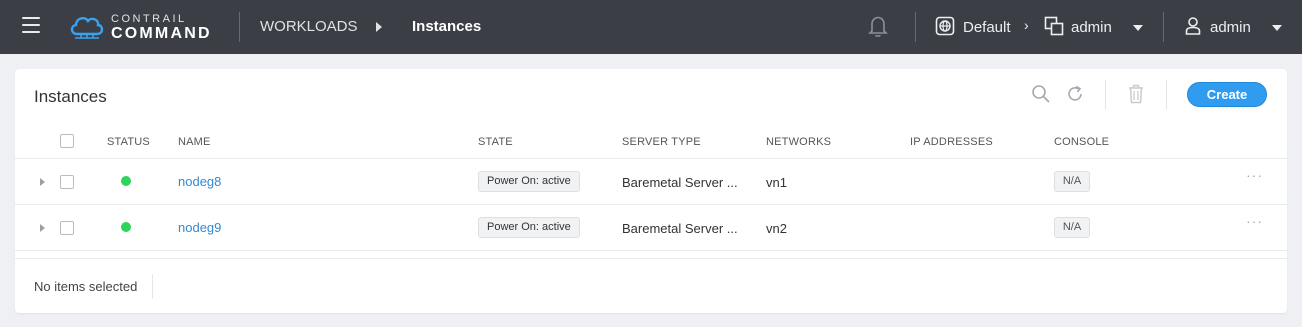 Image resolution: width=1302 pixels, height=327 pixels. I want to click on menu-icon, so click(31, 26).